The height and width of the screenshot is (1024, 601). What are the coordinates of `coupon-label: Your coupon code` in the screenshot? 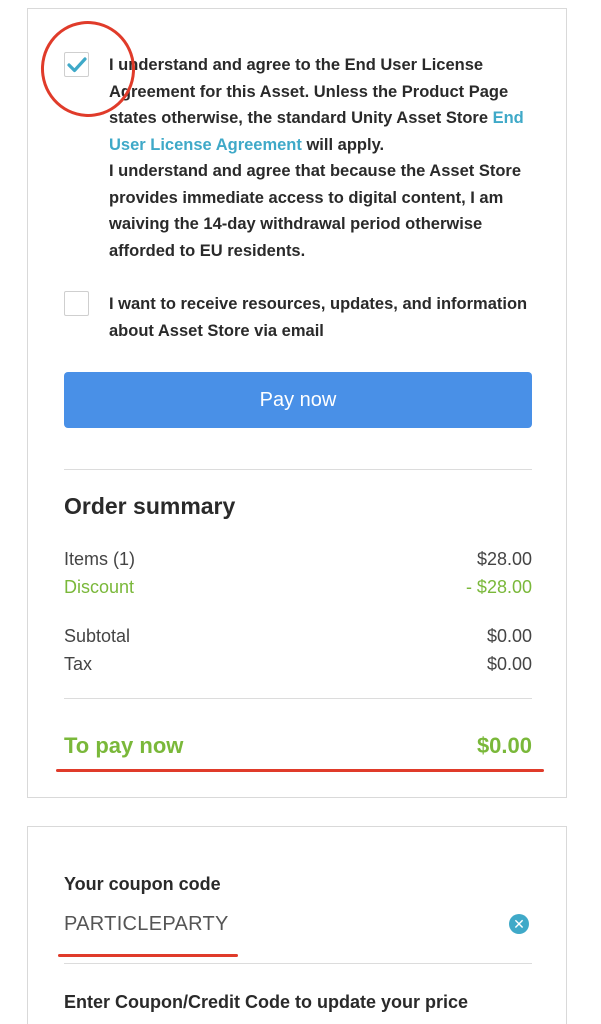 It's located at (142, 884).